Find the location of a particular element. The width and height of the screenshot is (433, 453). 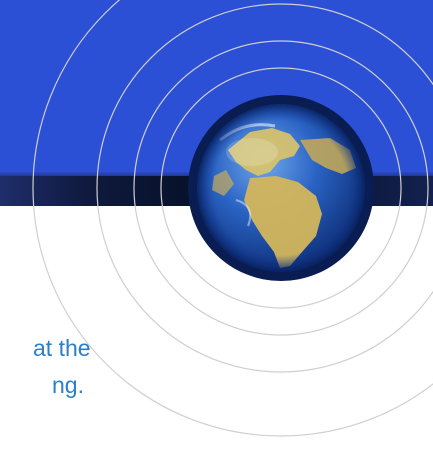

slide-text-line-1: at the is located at coordinates (62, 348).